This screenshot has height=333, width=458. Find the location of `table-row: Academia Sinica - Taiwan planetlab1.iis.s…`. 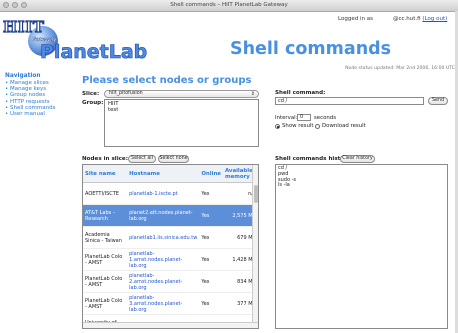

table-row: Academia Sinica - Taiwan planetlab1.iis.s… is located at coordinates (170, 237).